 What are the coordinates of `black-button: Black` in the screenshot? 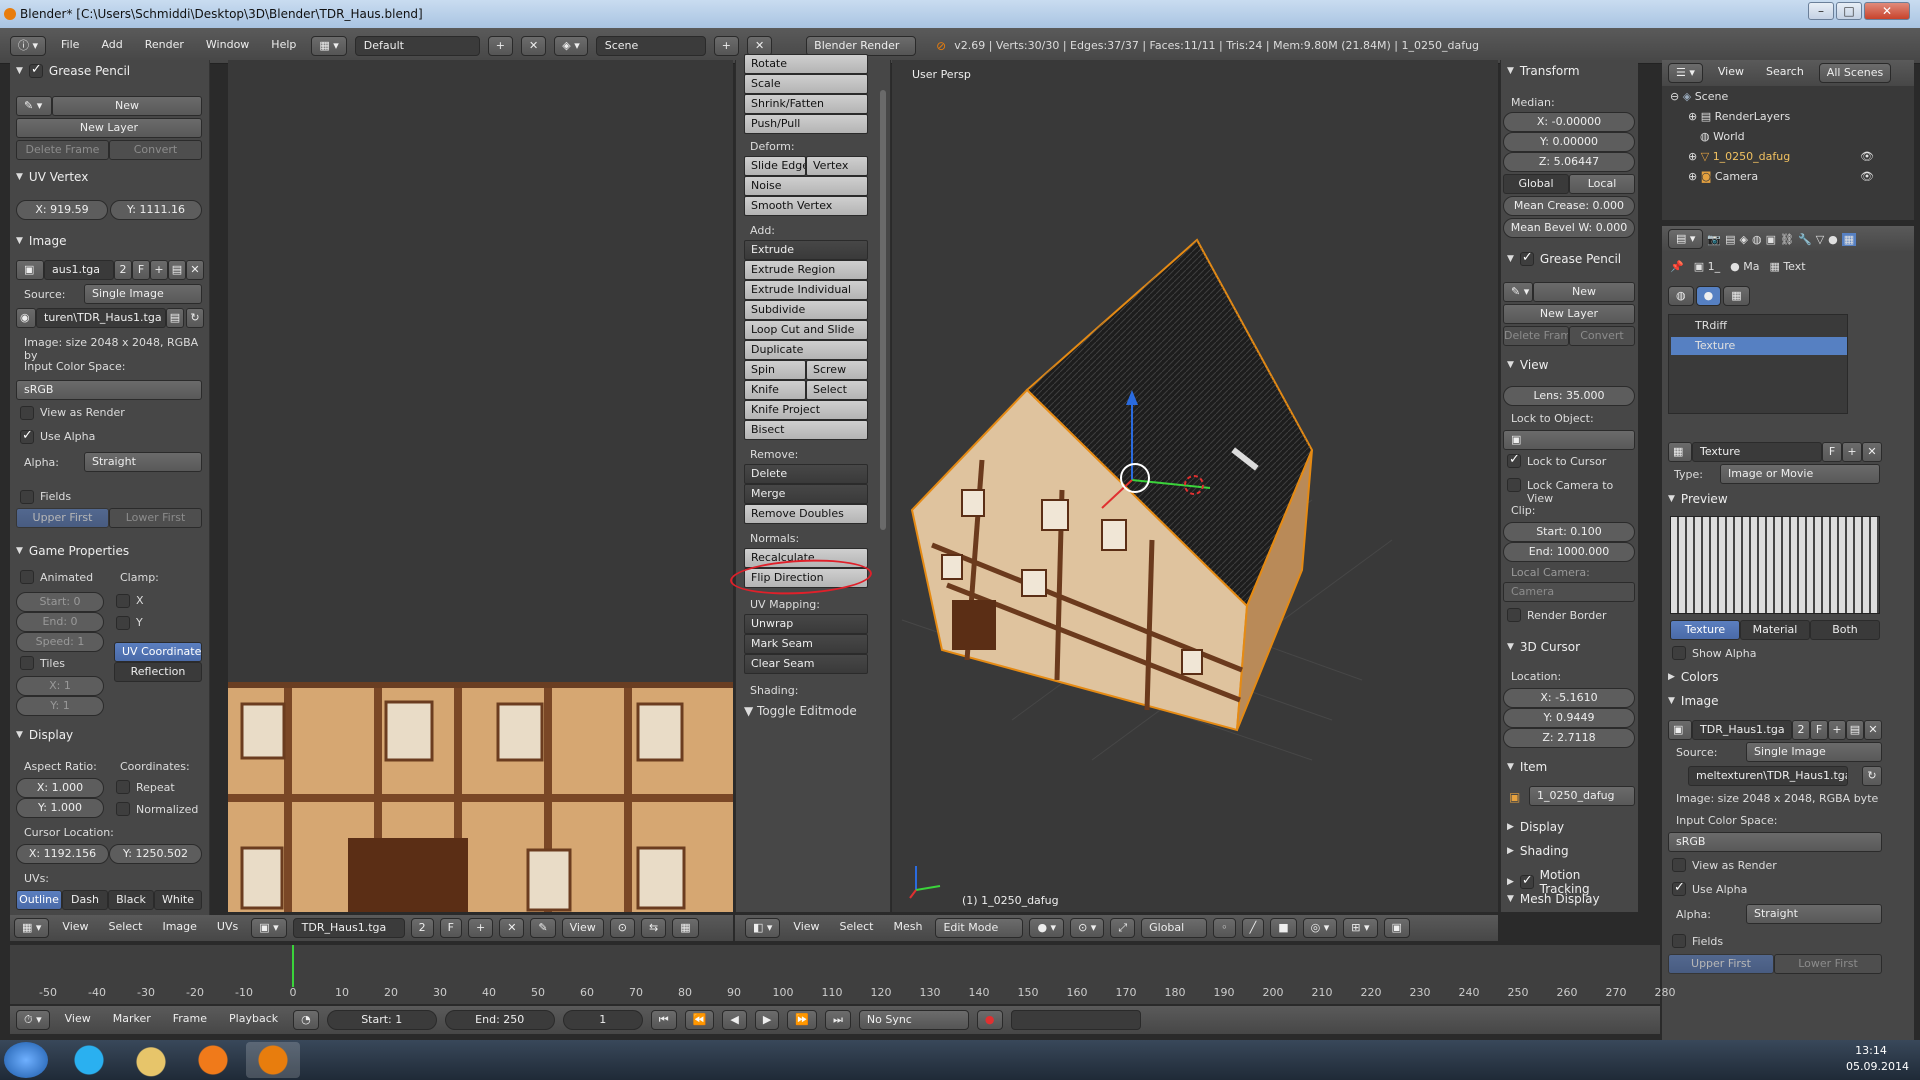 It's located at (131, 900).